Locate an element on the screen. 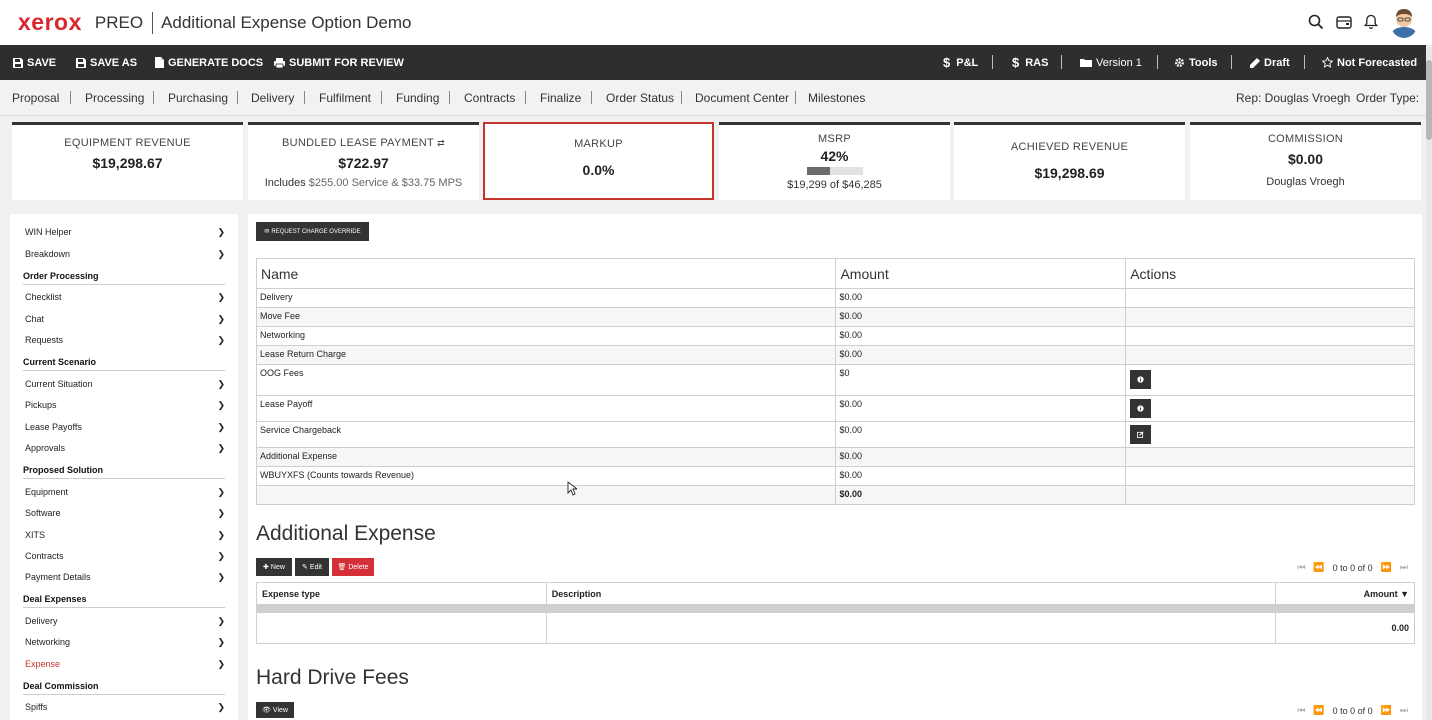  column-header-name: Name is located at coordinates (546, 273).